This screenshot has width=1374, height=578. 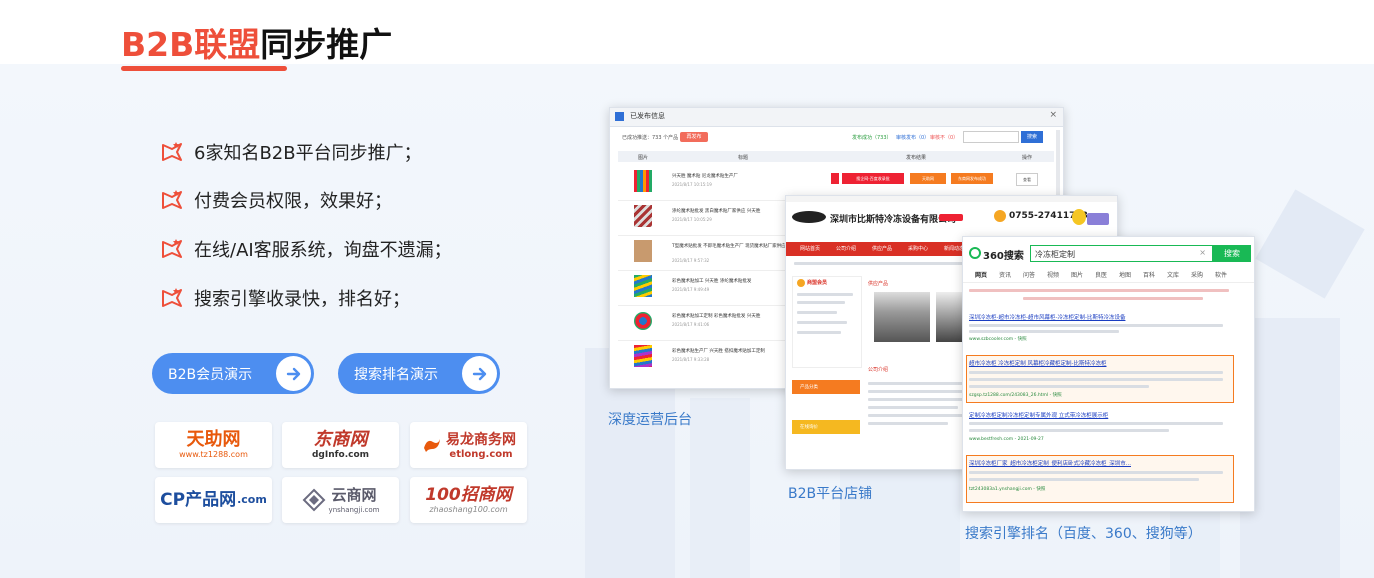 What do you see at coordinates (1077, 274) in the screenshot?
I see `search-tab: 图片` at bounding box center [1077, 274].